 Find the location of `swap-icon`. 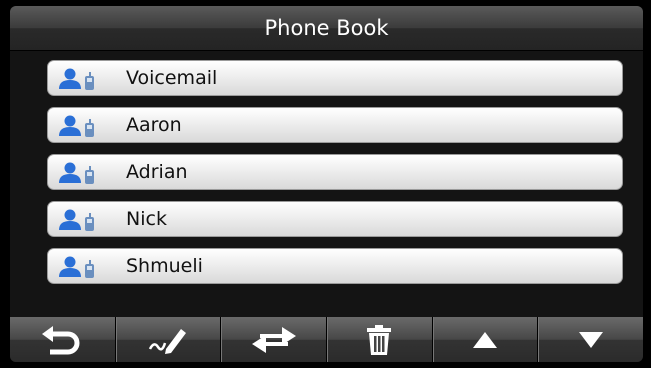

swap-icon is located at coordinates (273, 339).